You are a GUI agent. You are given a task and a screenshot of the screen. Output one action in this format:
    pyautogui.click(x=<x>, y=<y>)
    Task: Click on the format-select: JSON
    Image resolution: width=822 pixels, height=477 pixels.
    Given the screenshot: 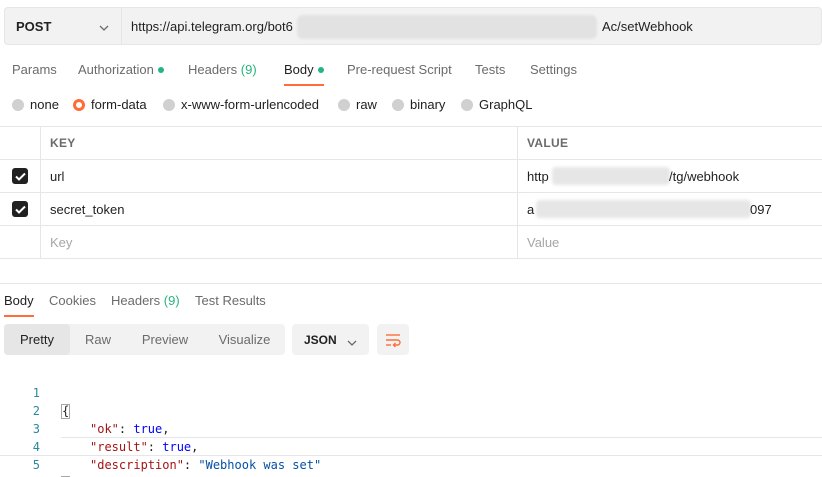 What is the action you would take?
    pyautogui.click(x=330, y=339)
    